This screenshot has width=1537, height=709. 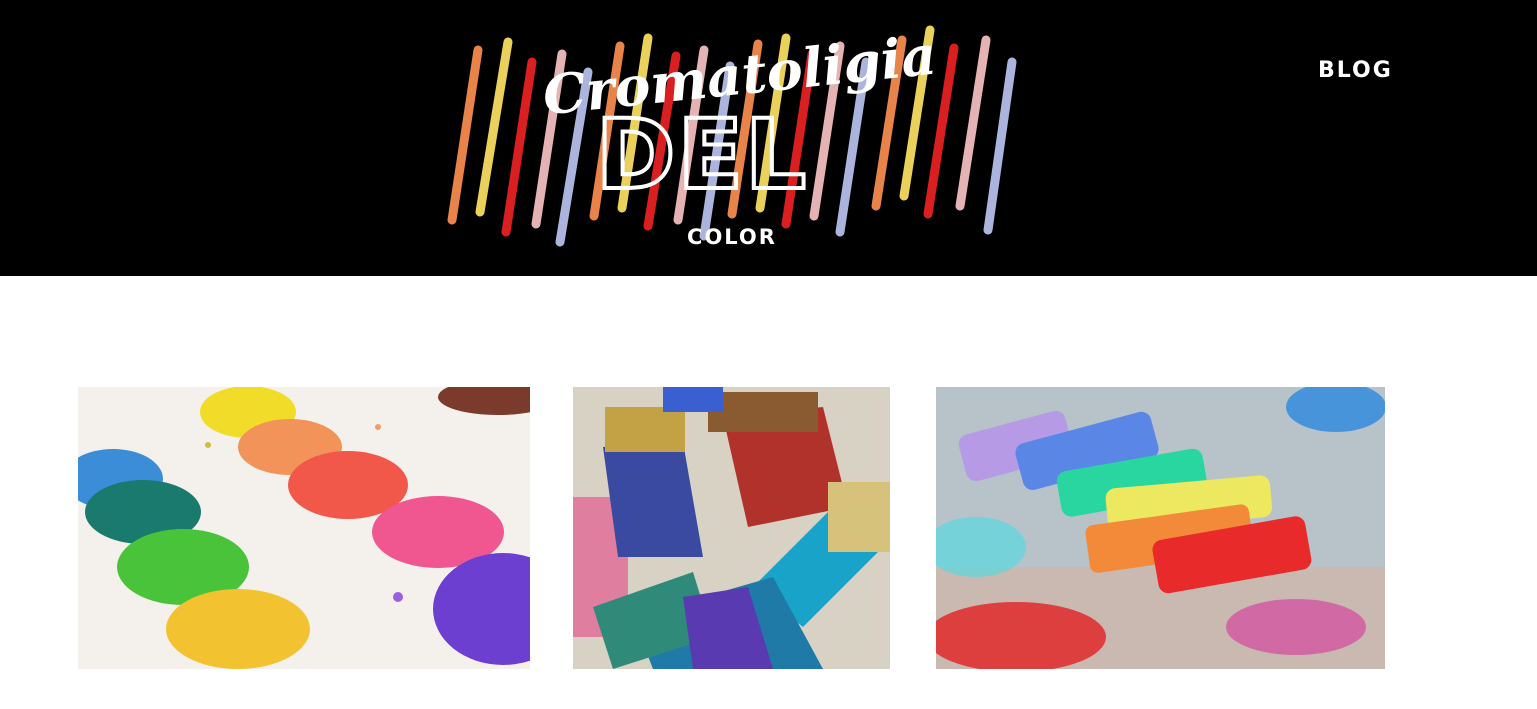 What do you see at coordinates (702, 155) in the screenshot?
I see `logo-big-text: DEL` at bounding box center [702, 155].